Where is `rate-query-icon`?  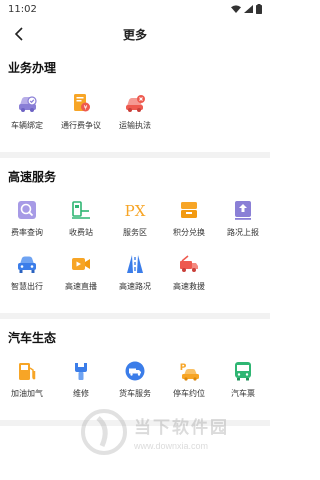 rate-query-icon is located at coordinates (27, 210).